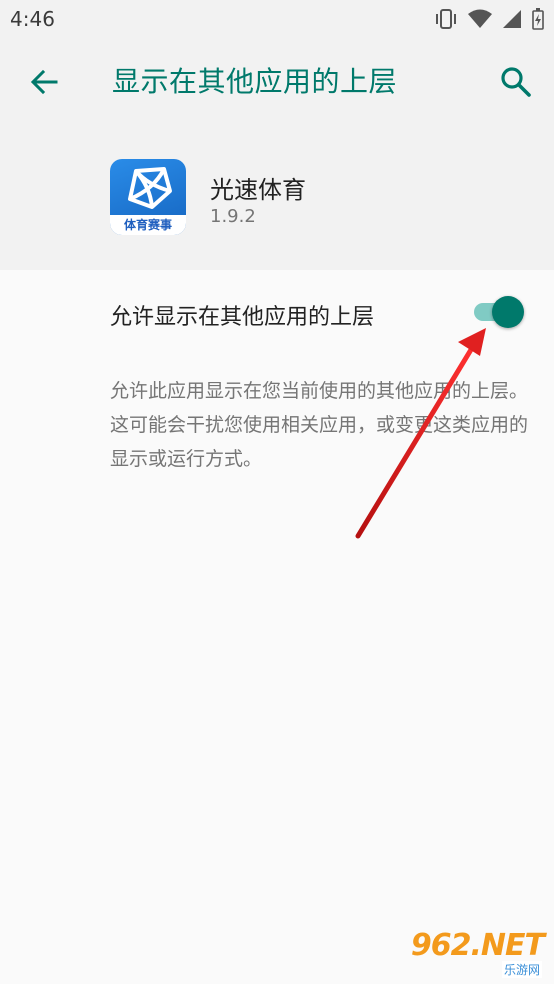 This screenshot has width=554, height=984. I want to click on arrow-left-icon, so click(44, 82).